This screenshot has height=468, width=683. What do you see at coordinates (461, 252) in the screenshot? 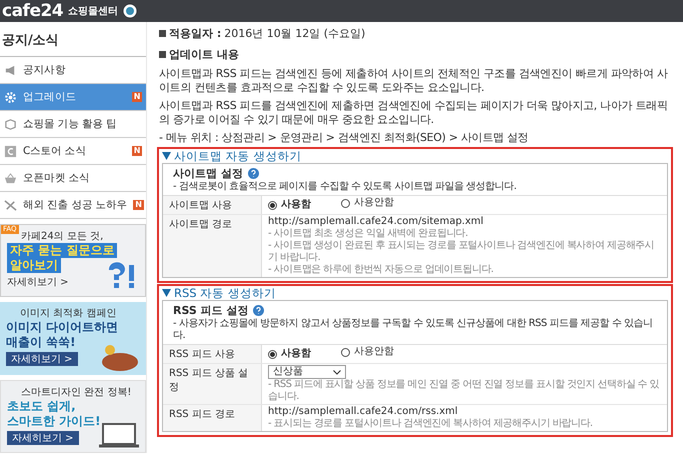
I see `help-note: - 사이트맵 생성이 완료된 후 표시되는 경로를 포털사이트나 검색엔진에 복사하여 제공해주시기 바랍니다.` at bounding box center [461, 252].